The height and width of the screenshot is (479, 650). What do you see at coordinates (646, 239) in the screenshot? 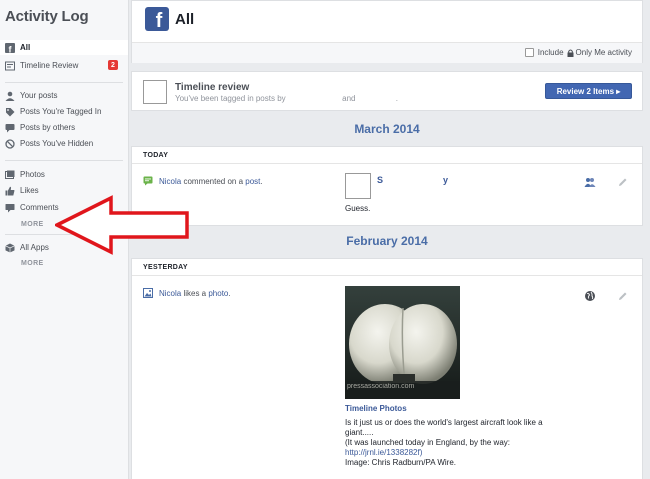
I see `window-edge` at bounding box center [646, 239].